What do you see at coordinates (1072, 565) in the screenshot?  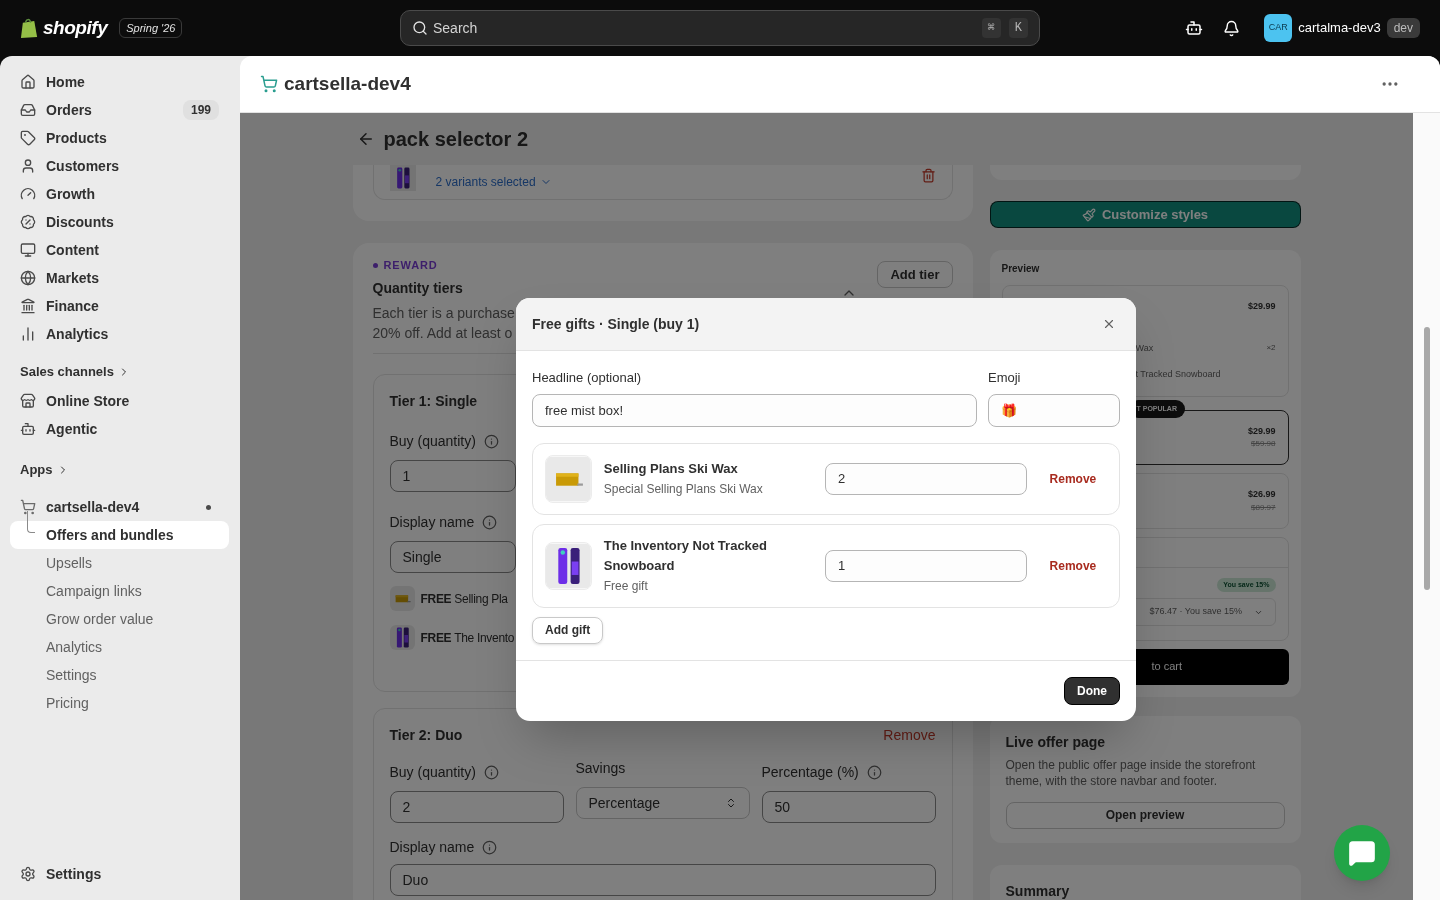 I see `remove-button: Remove` at bounding box center [1072, 565].